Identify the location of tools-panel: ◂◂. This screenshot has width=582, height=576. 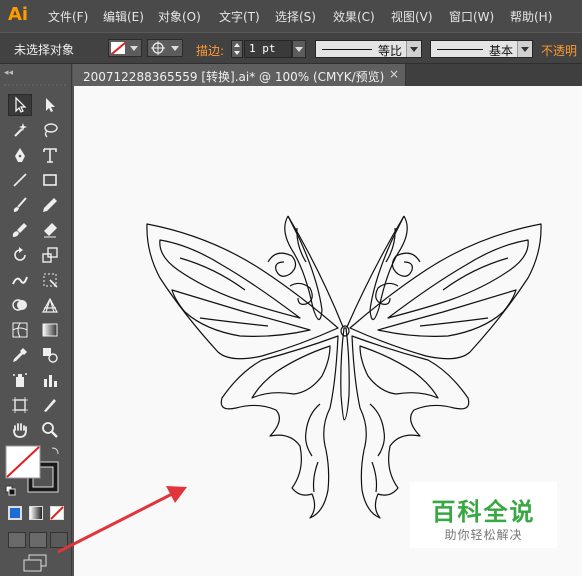
(36, 320).